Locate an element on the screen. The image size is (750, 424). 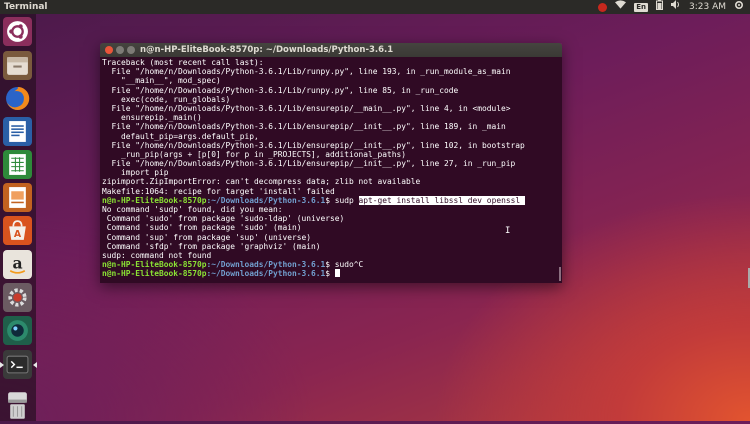
libreoffice-writer-icon is located at coordinates (17, 131).